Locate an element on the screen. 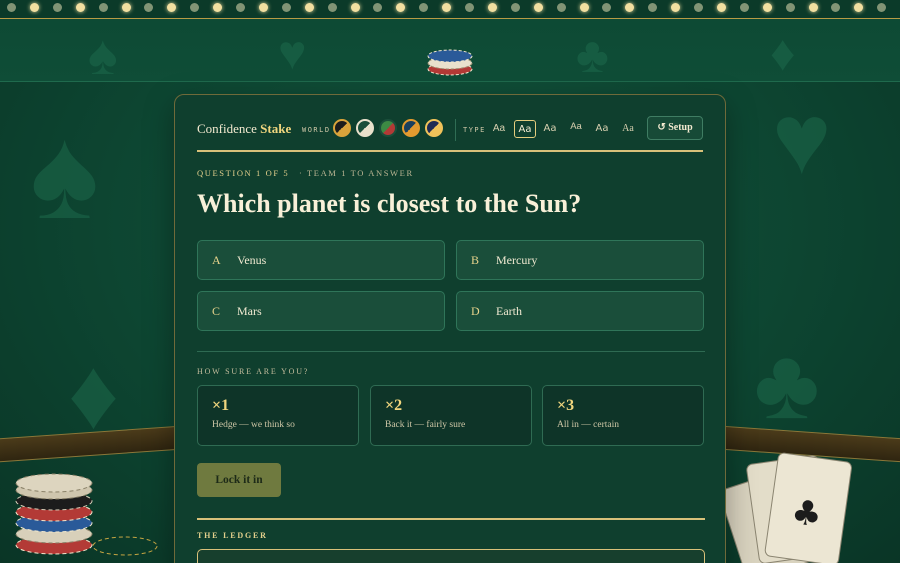 The image size is (900, 563). stake-multiplier: ×1 is located at coordinates (221, 405).